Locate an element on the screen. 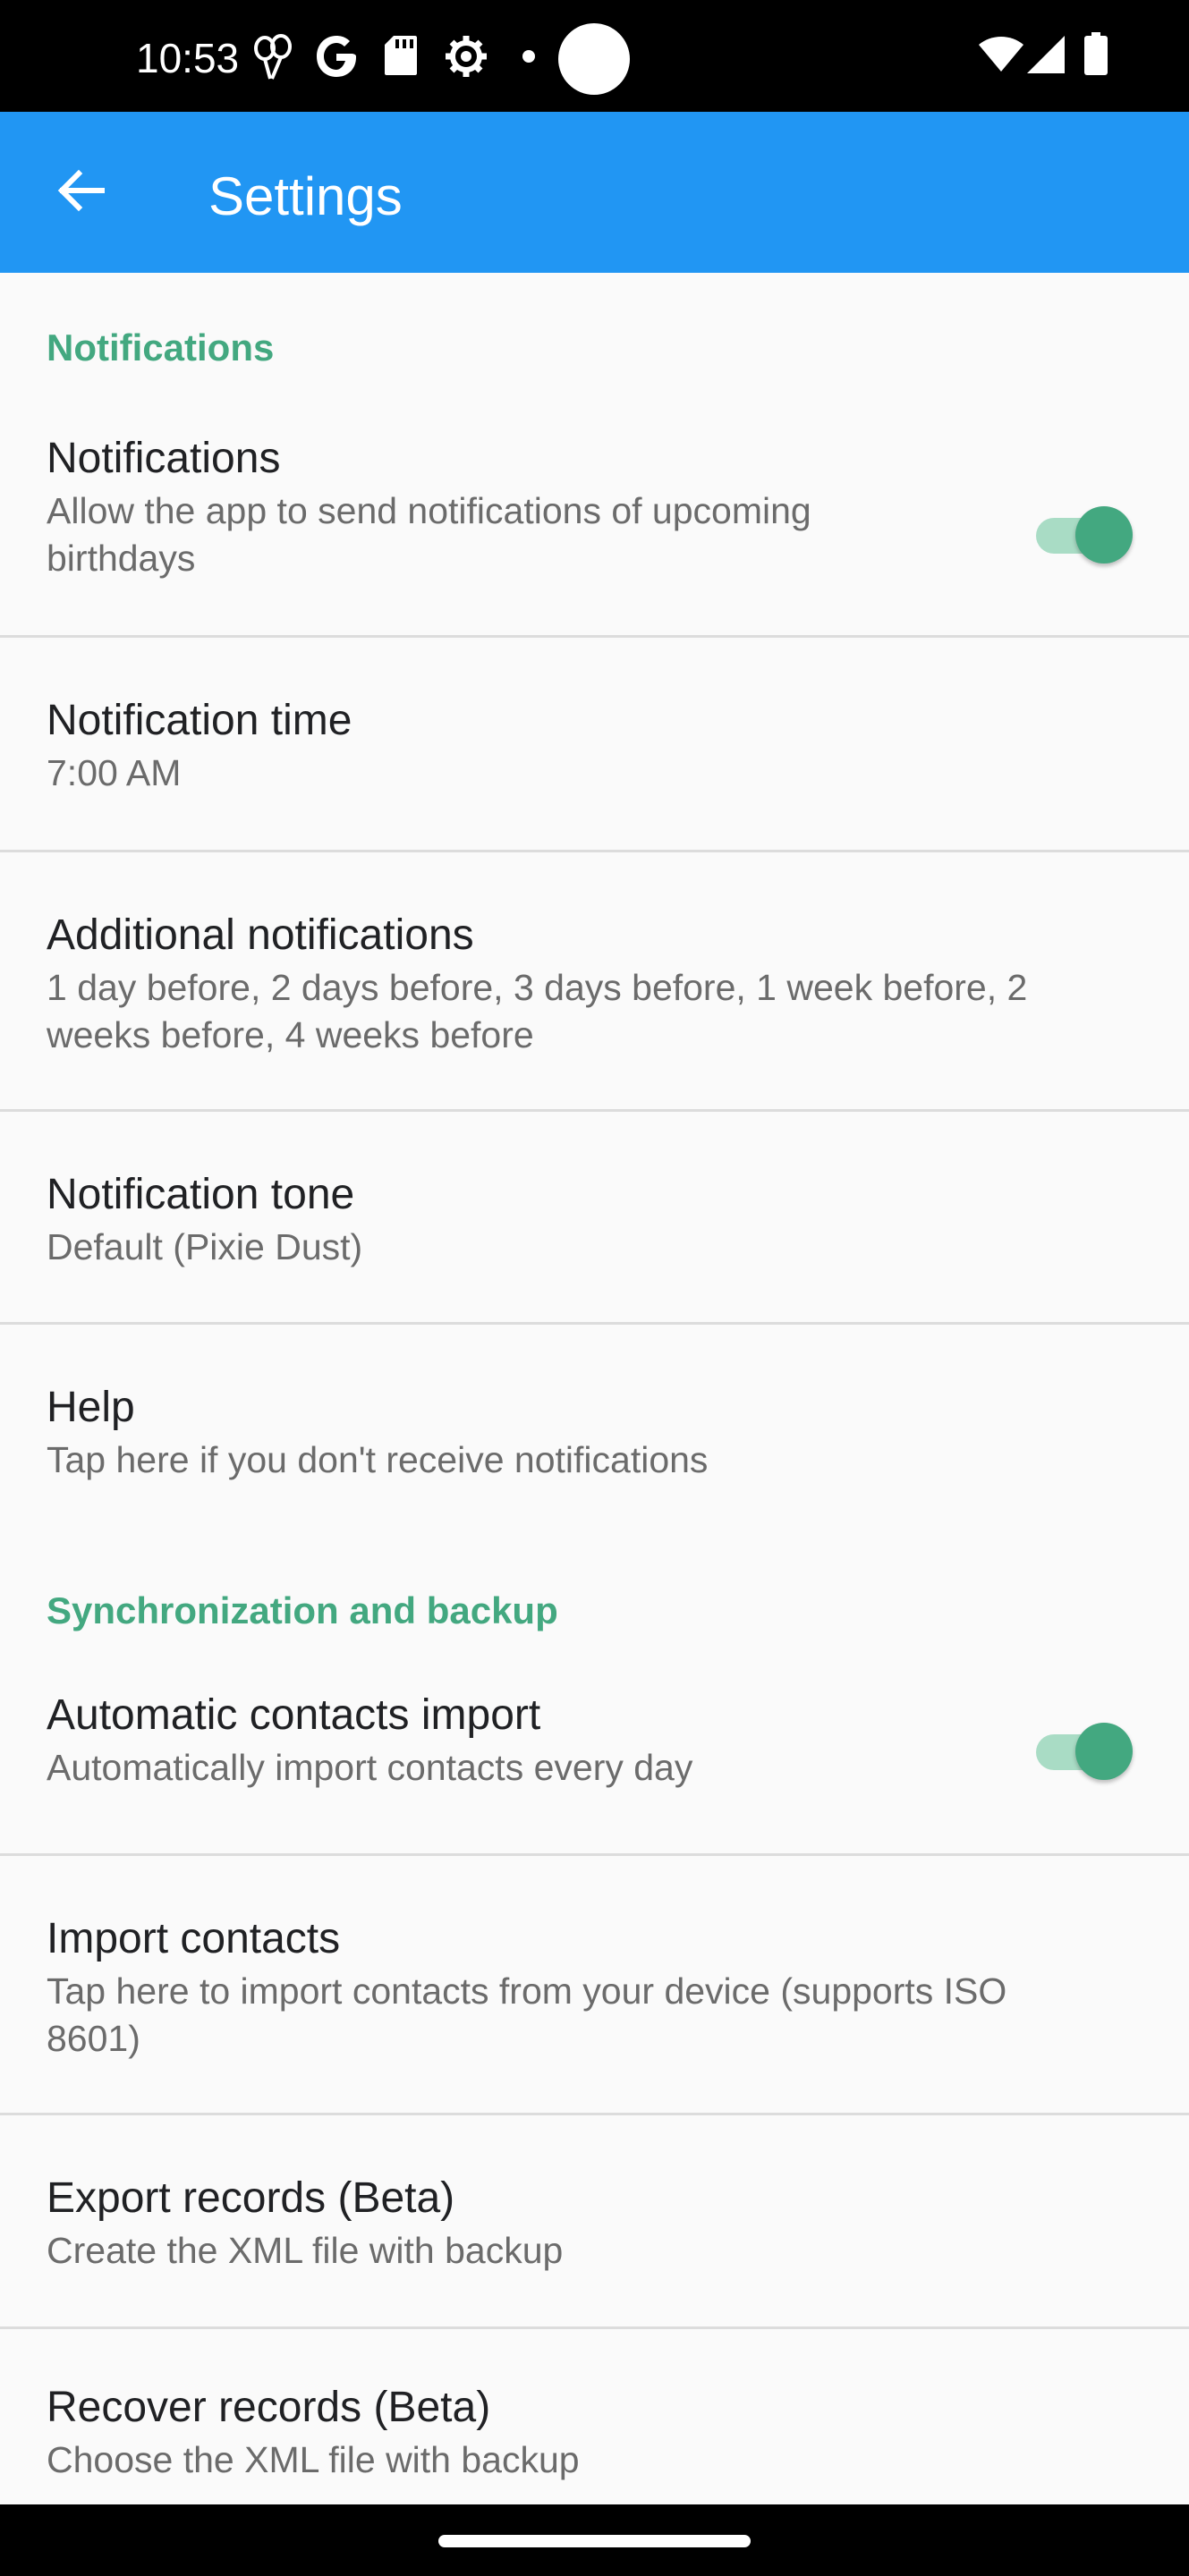 The width and height of the screenshot is (1189, 2576). pref-title: Import contacts is located at coordinates (194, 1938).